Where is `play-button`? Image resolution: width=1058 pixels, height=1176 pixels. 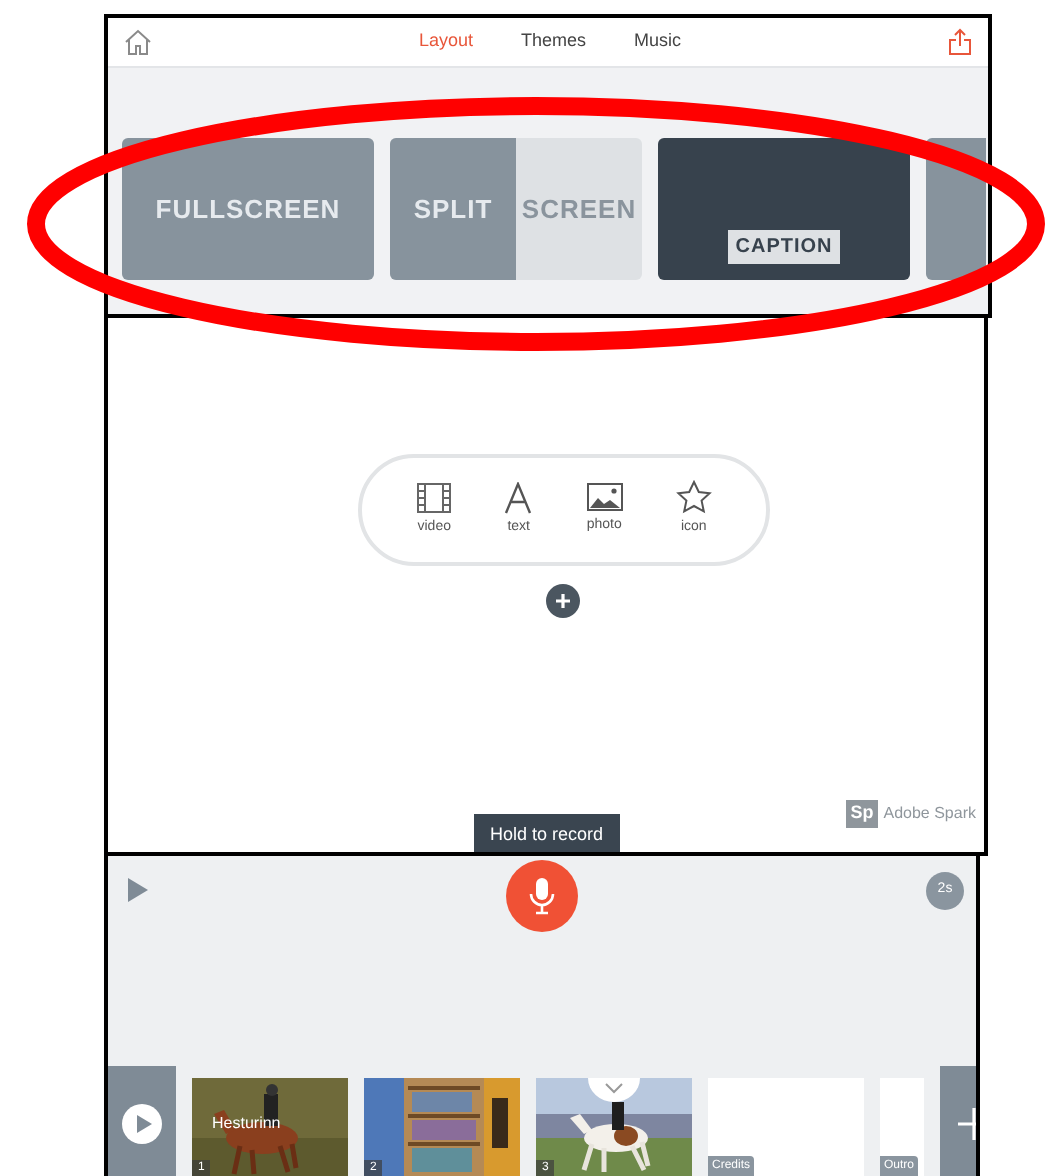 play-button is located at coordinates (142, 1121).